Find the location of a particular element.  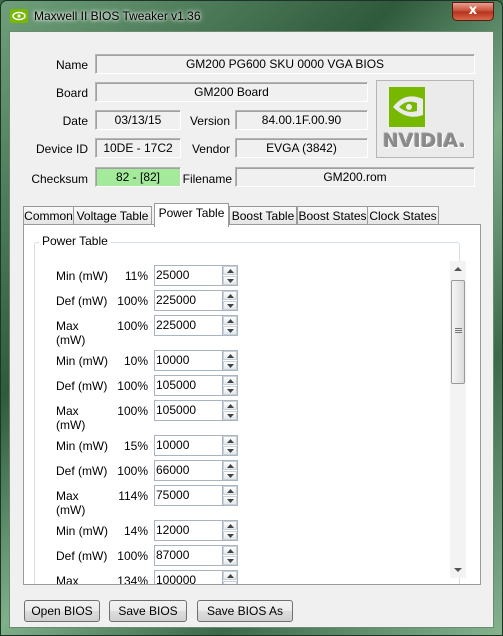

title-bar: Maxwell II BIOS Tweaker v1.36 x is located at coordinates (251, 16).